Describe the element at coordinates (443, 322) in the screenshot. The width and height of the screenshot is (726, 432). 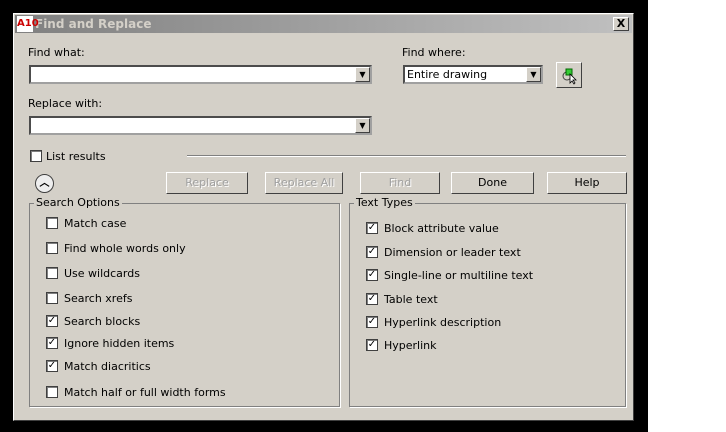
I see `option-label: Hyperlink description` at that location.